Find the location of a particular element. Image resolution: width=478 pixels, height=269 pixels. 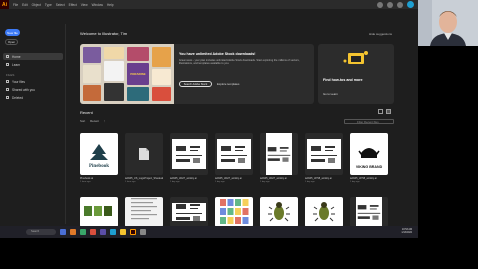

file-date: 1 hour ago is located at coordinates (85, 182).